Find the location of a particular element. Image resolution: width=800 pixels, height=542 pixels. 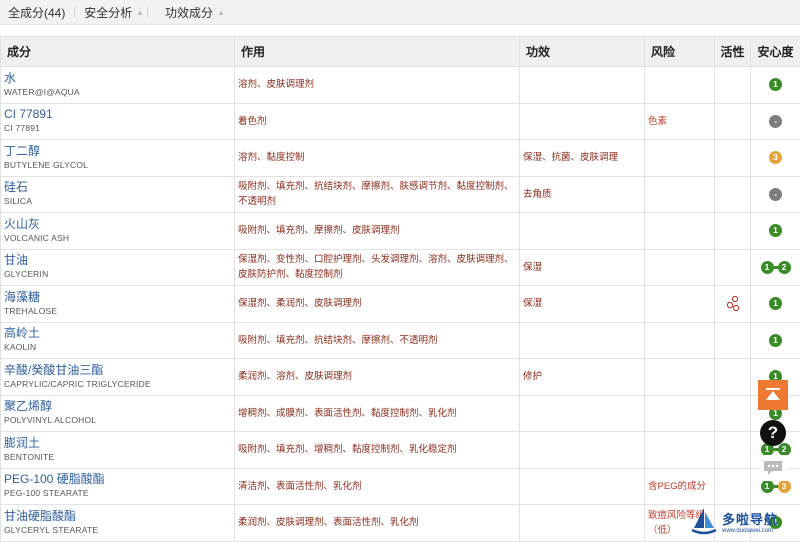

ingredient-name-link: 高岭土 is located at coordinates (117, 333).